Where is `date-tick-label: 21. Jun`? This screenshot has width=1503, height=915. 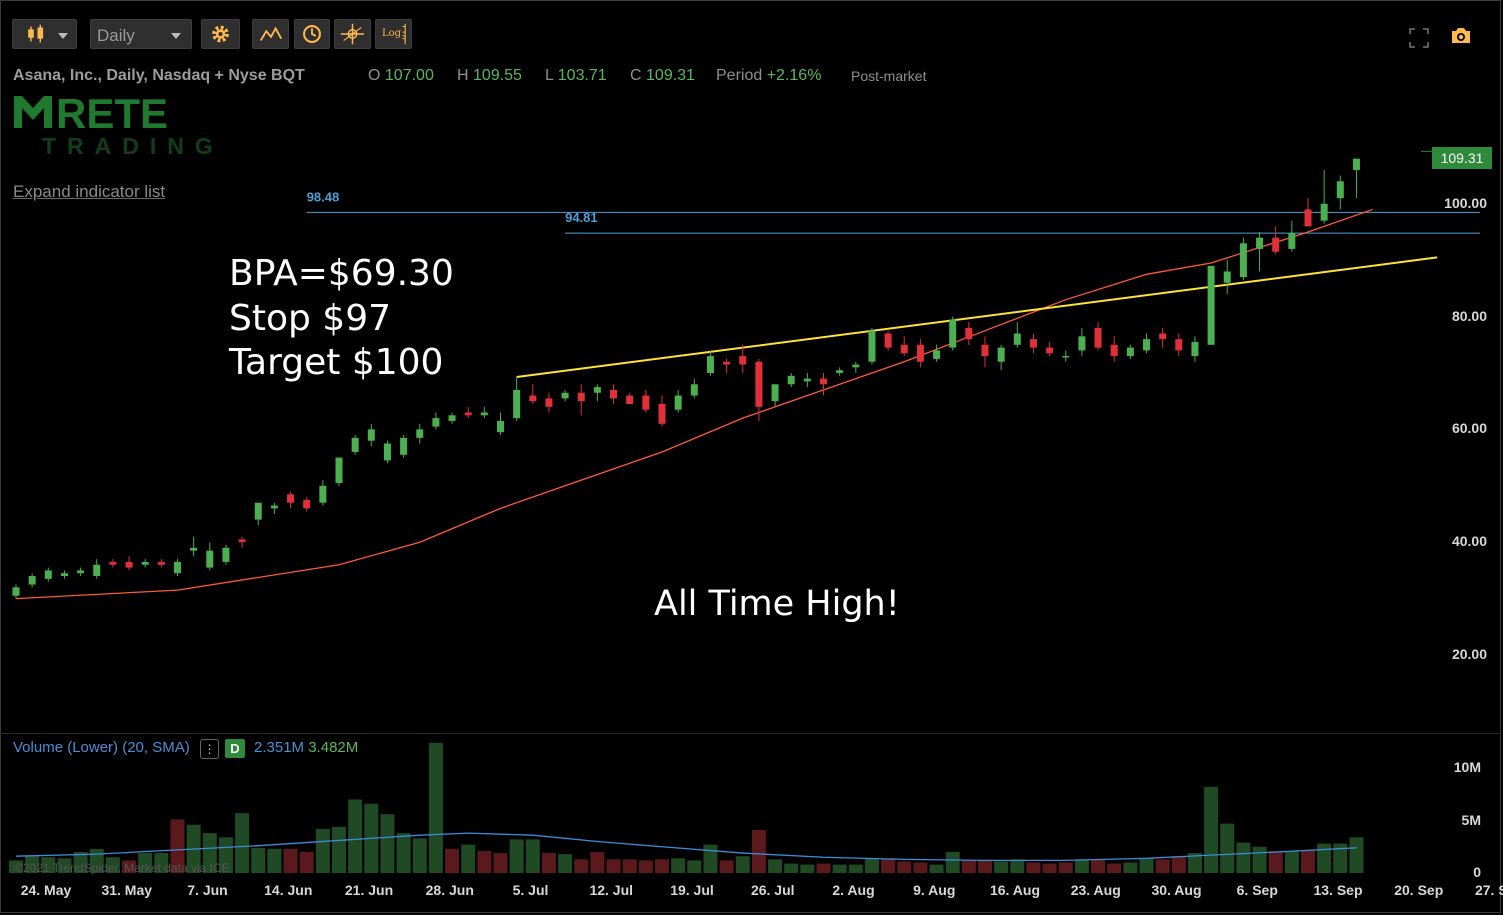 date-tick-label: 21. Jun is located at coordinates (369, 890).